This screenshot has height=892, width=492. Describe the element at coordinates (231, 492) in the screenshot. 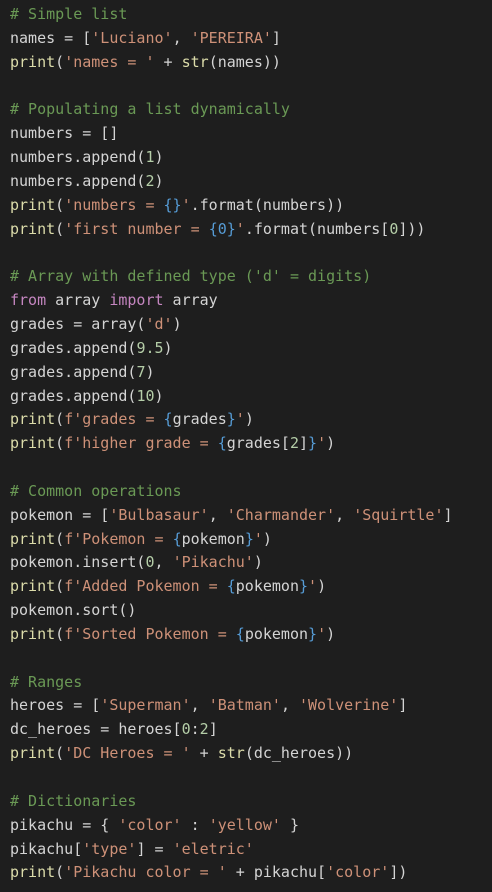

I see `code-line: # Common operations` at that location.